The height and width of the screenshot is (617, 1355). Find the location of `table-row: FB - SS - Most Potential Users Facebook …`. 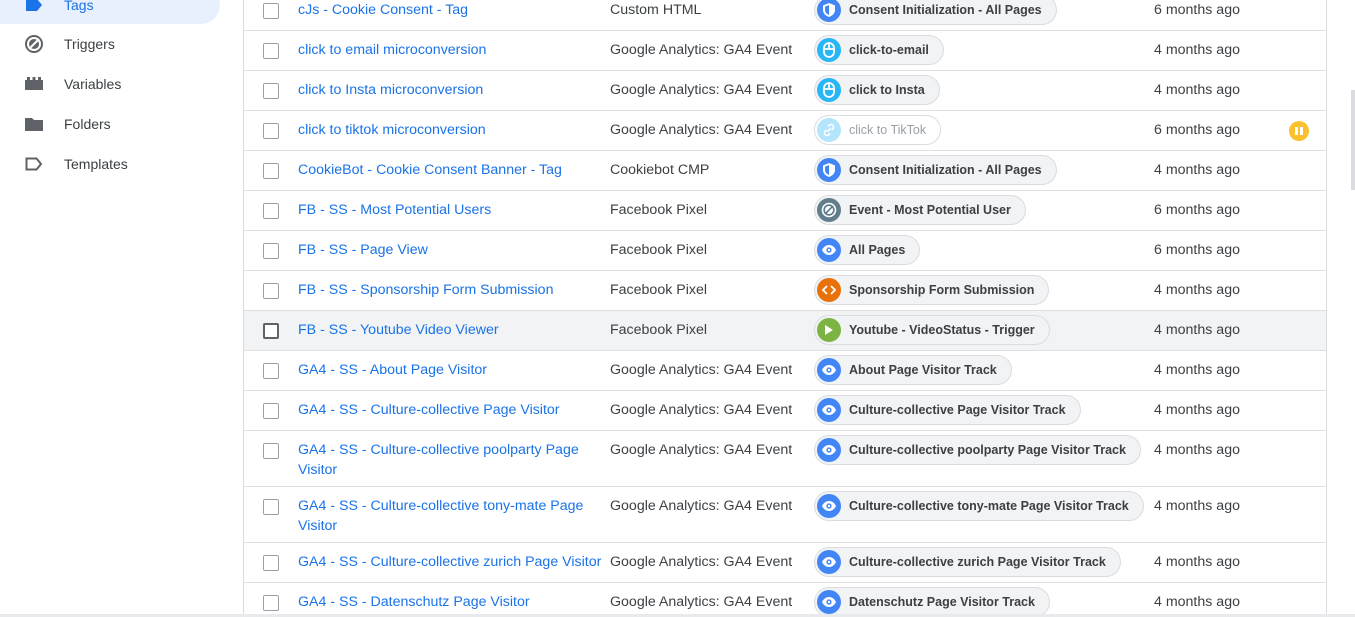

table-row: FB - SS - Most Potential Users Facebook … is located at coordinates (785, 211).